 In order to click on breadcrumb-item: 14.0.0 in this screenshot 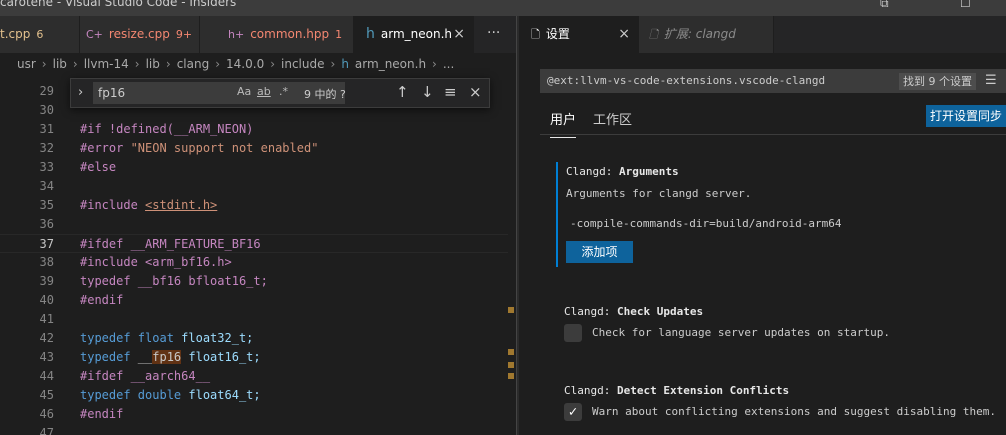, I will do `click(245, 64)`.